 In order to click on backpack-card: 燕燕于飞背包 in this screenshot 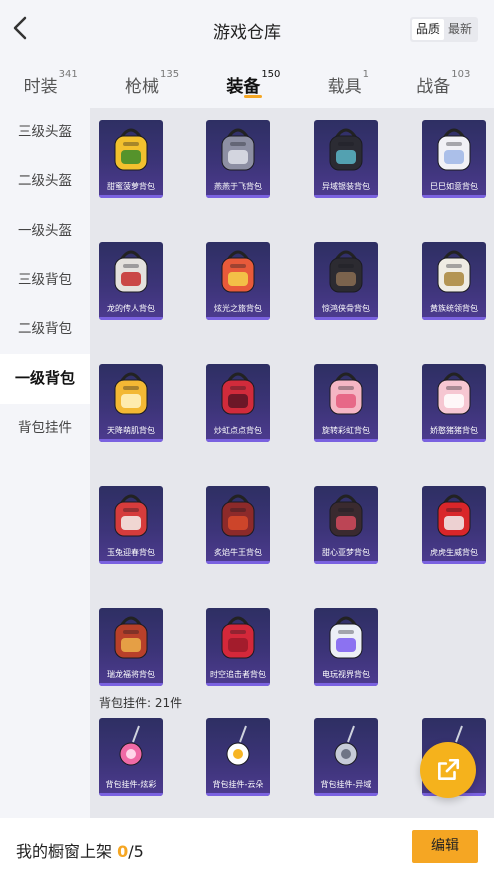, I will do `click(238, 159)`.